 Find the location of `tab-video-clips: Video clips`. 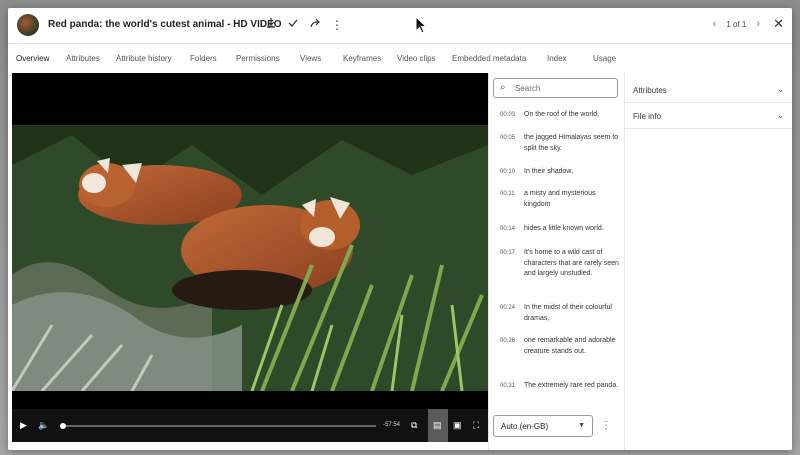

tab-video-clips: Video clips is located at coordinates (416, 58).